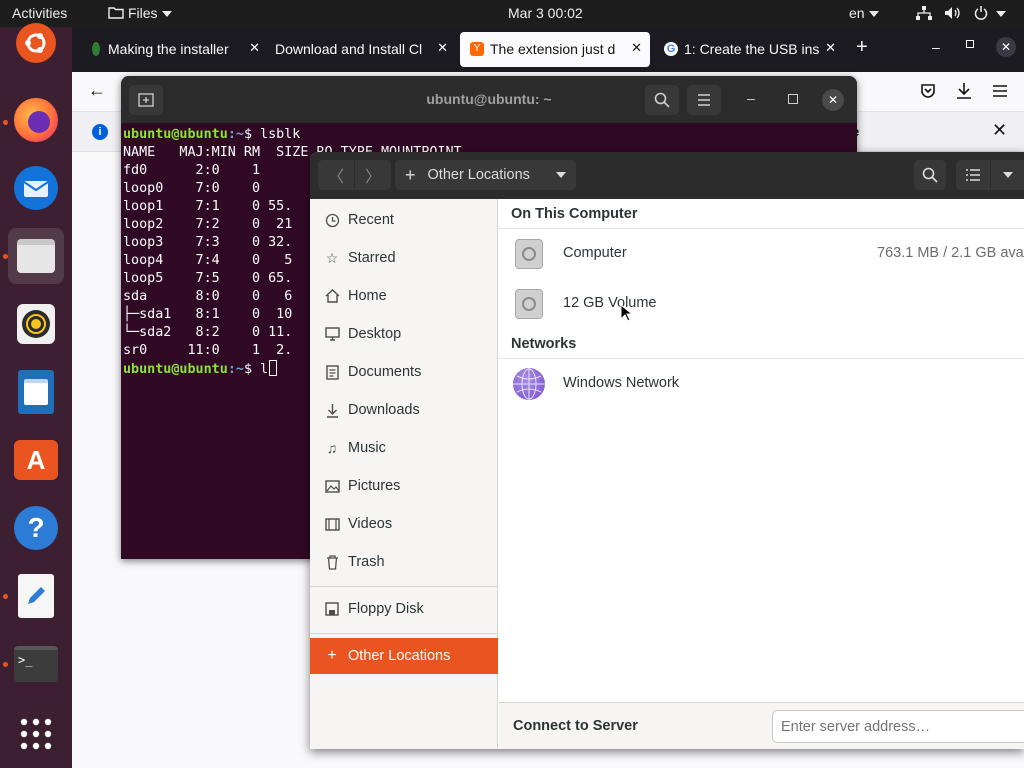 Image resolution: width=1024 pixels, height=768 pixels. What do you see at coordinates (116, 13) in the screenshot?
I see `folder-icon` at bounding box center [116, 13].